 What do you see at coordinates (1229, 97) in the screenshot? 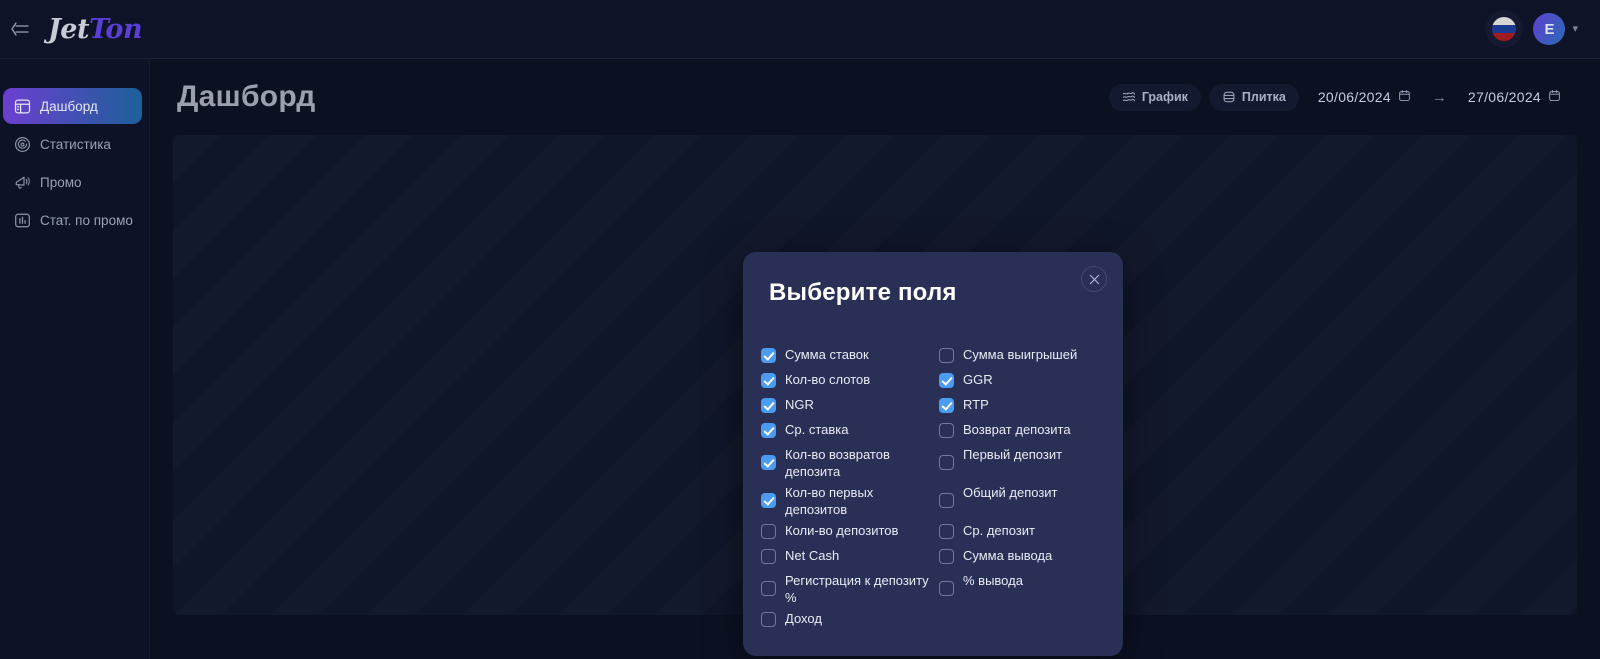
I see `tile-stack-icon` at bounding box center [1229, 97].